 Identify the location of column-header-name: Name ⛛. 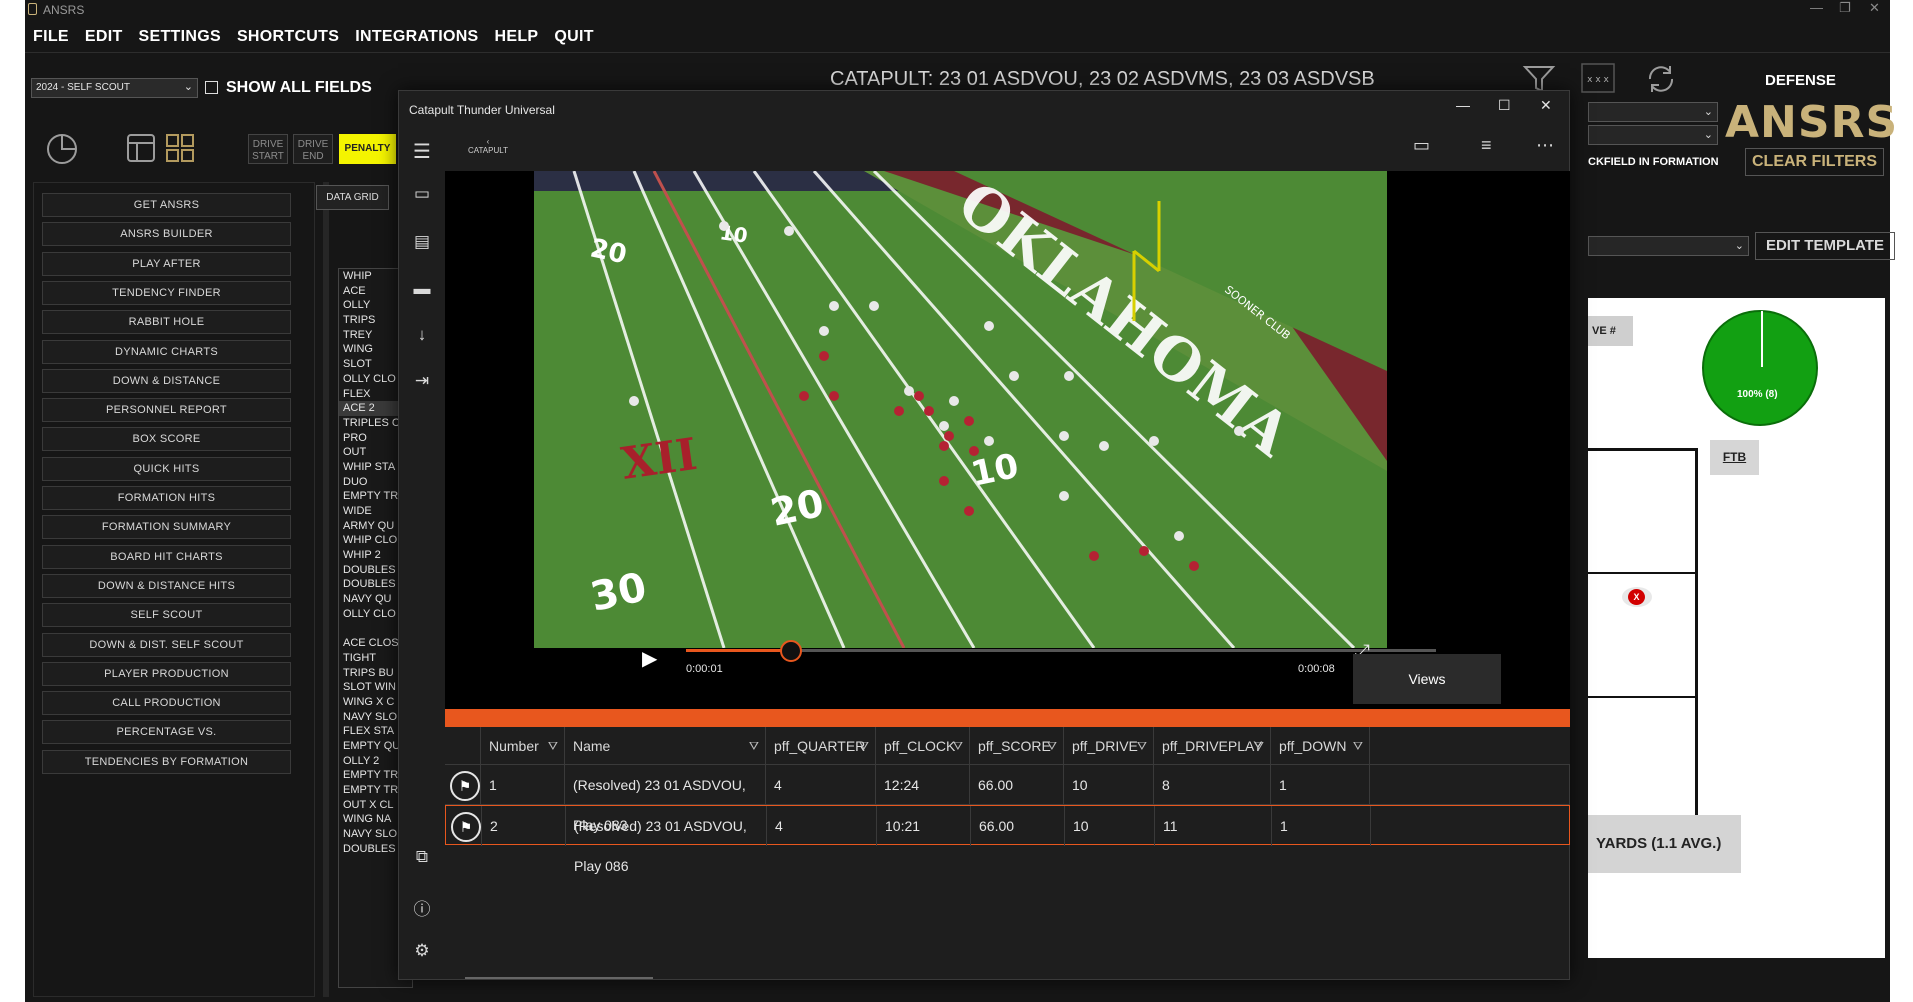
(665, 746).